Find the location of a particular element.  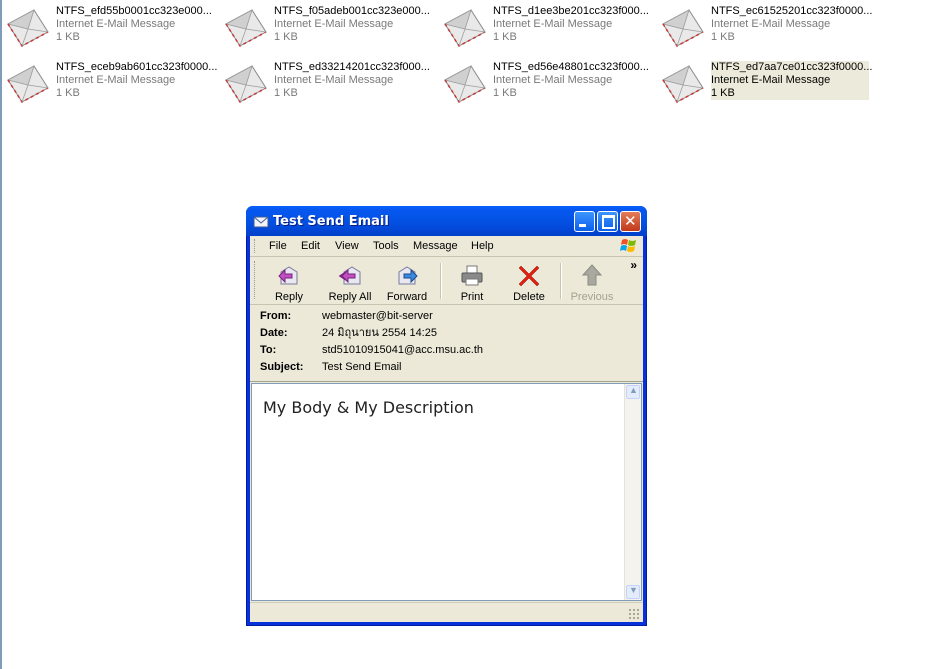

toolbar-grip is located at coordinates (255, 280).